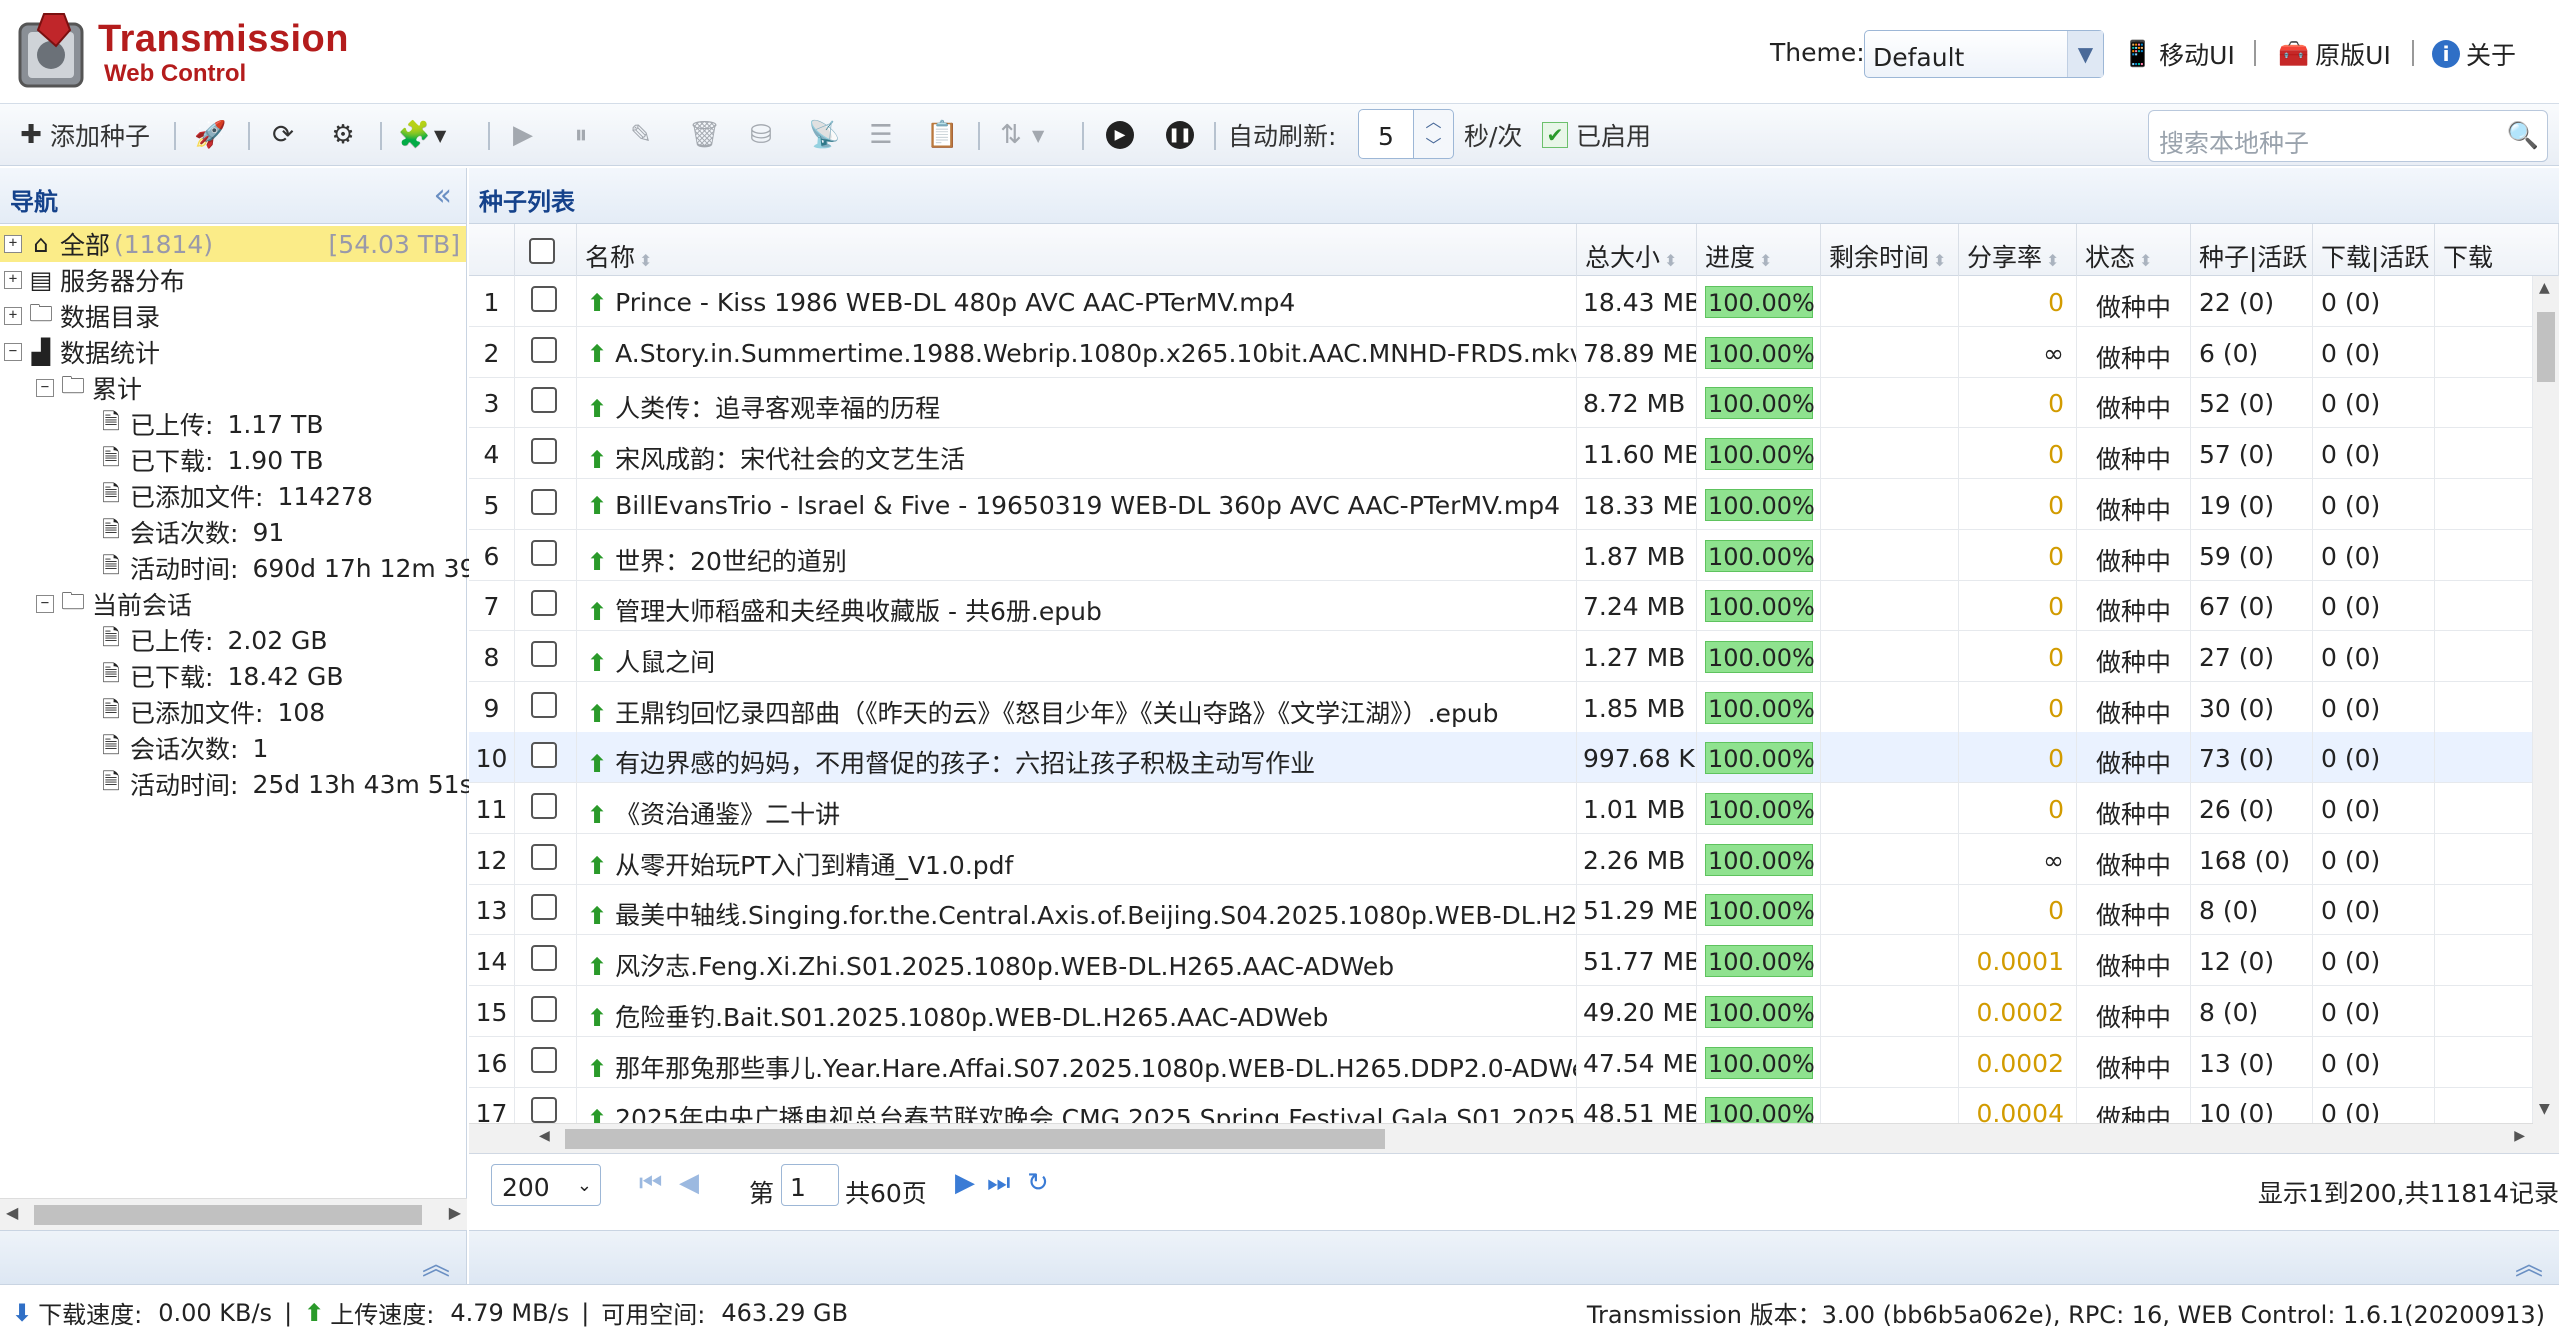  What do you see at coordinates (2497, 250) in the screenshot?
I see `column-download: 下载` at bounding box center [2497, 250].